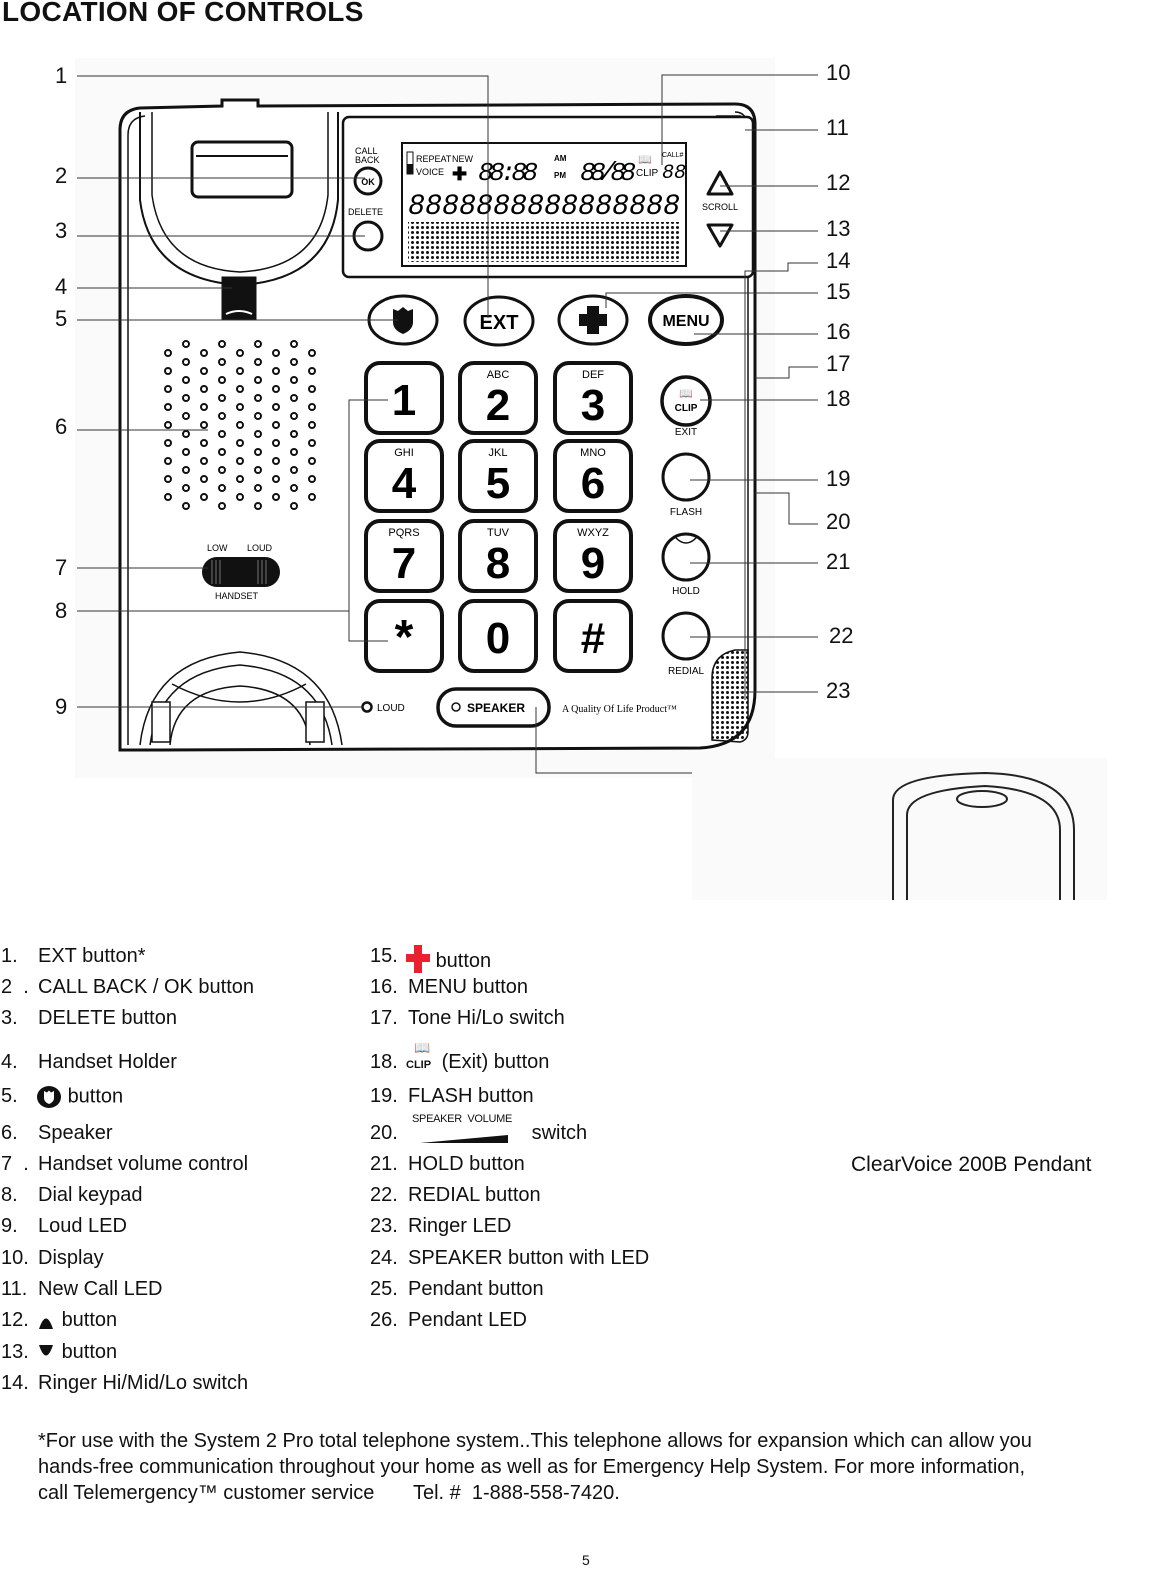 The image size is (1175, 1587). What do you see at coordinates (593, 483) in the screenshot?
I see `key-digit: 6` at bounding box center [593, 483].